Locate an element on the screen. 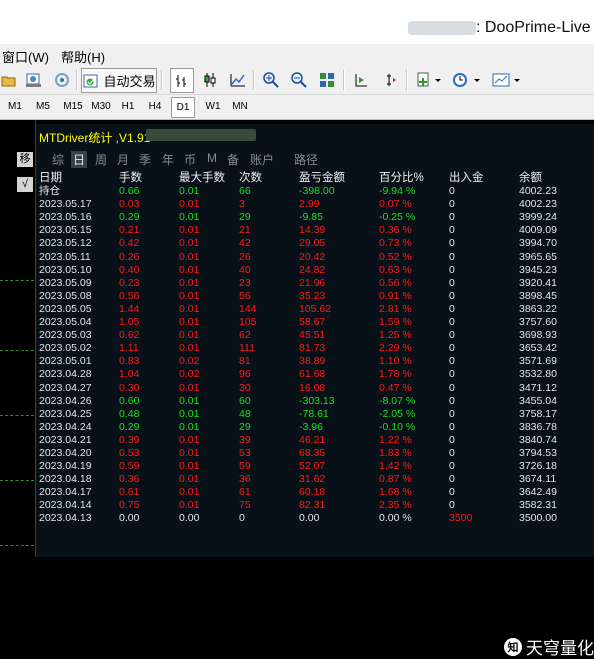  cell-balance: 3920.41 is located at coordinates (538, 282).